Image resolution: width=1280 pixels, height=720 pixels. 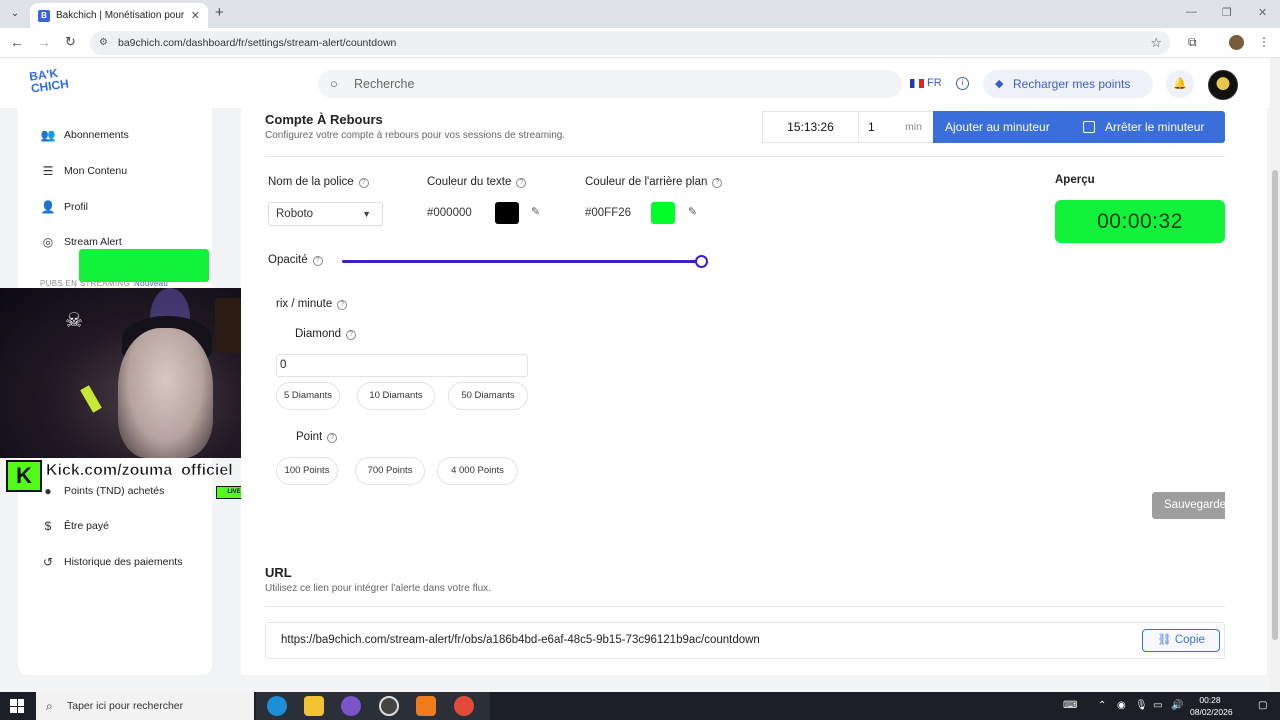 I want to click on sidebar-item-profil: 👤 Profil, so click(x=63, y=207).